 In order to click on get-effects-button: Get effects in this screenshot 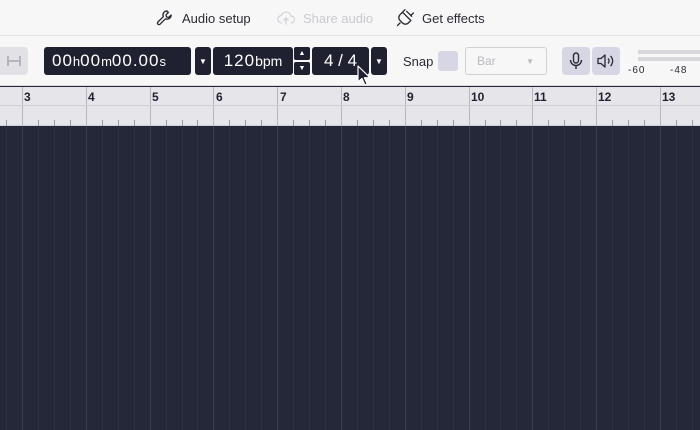, I will do `click(440, 18)`.